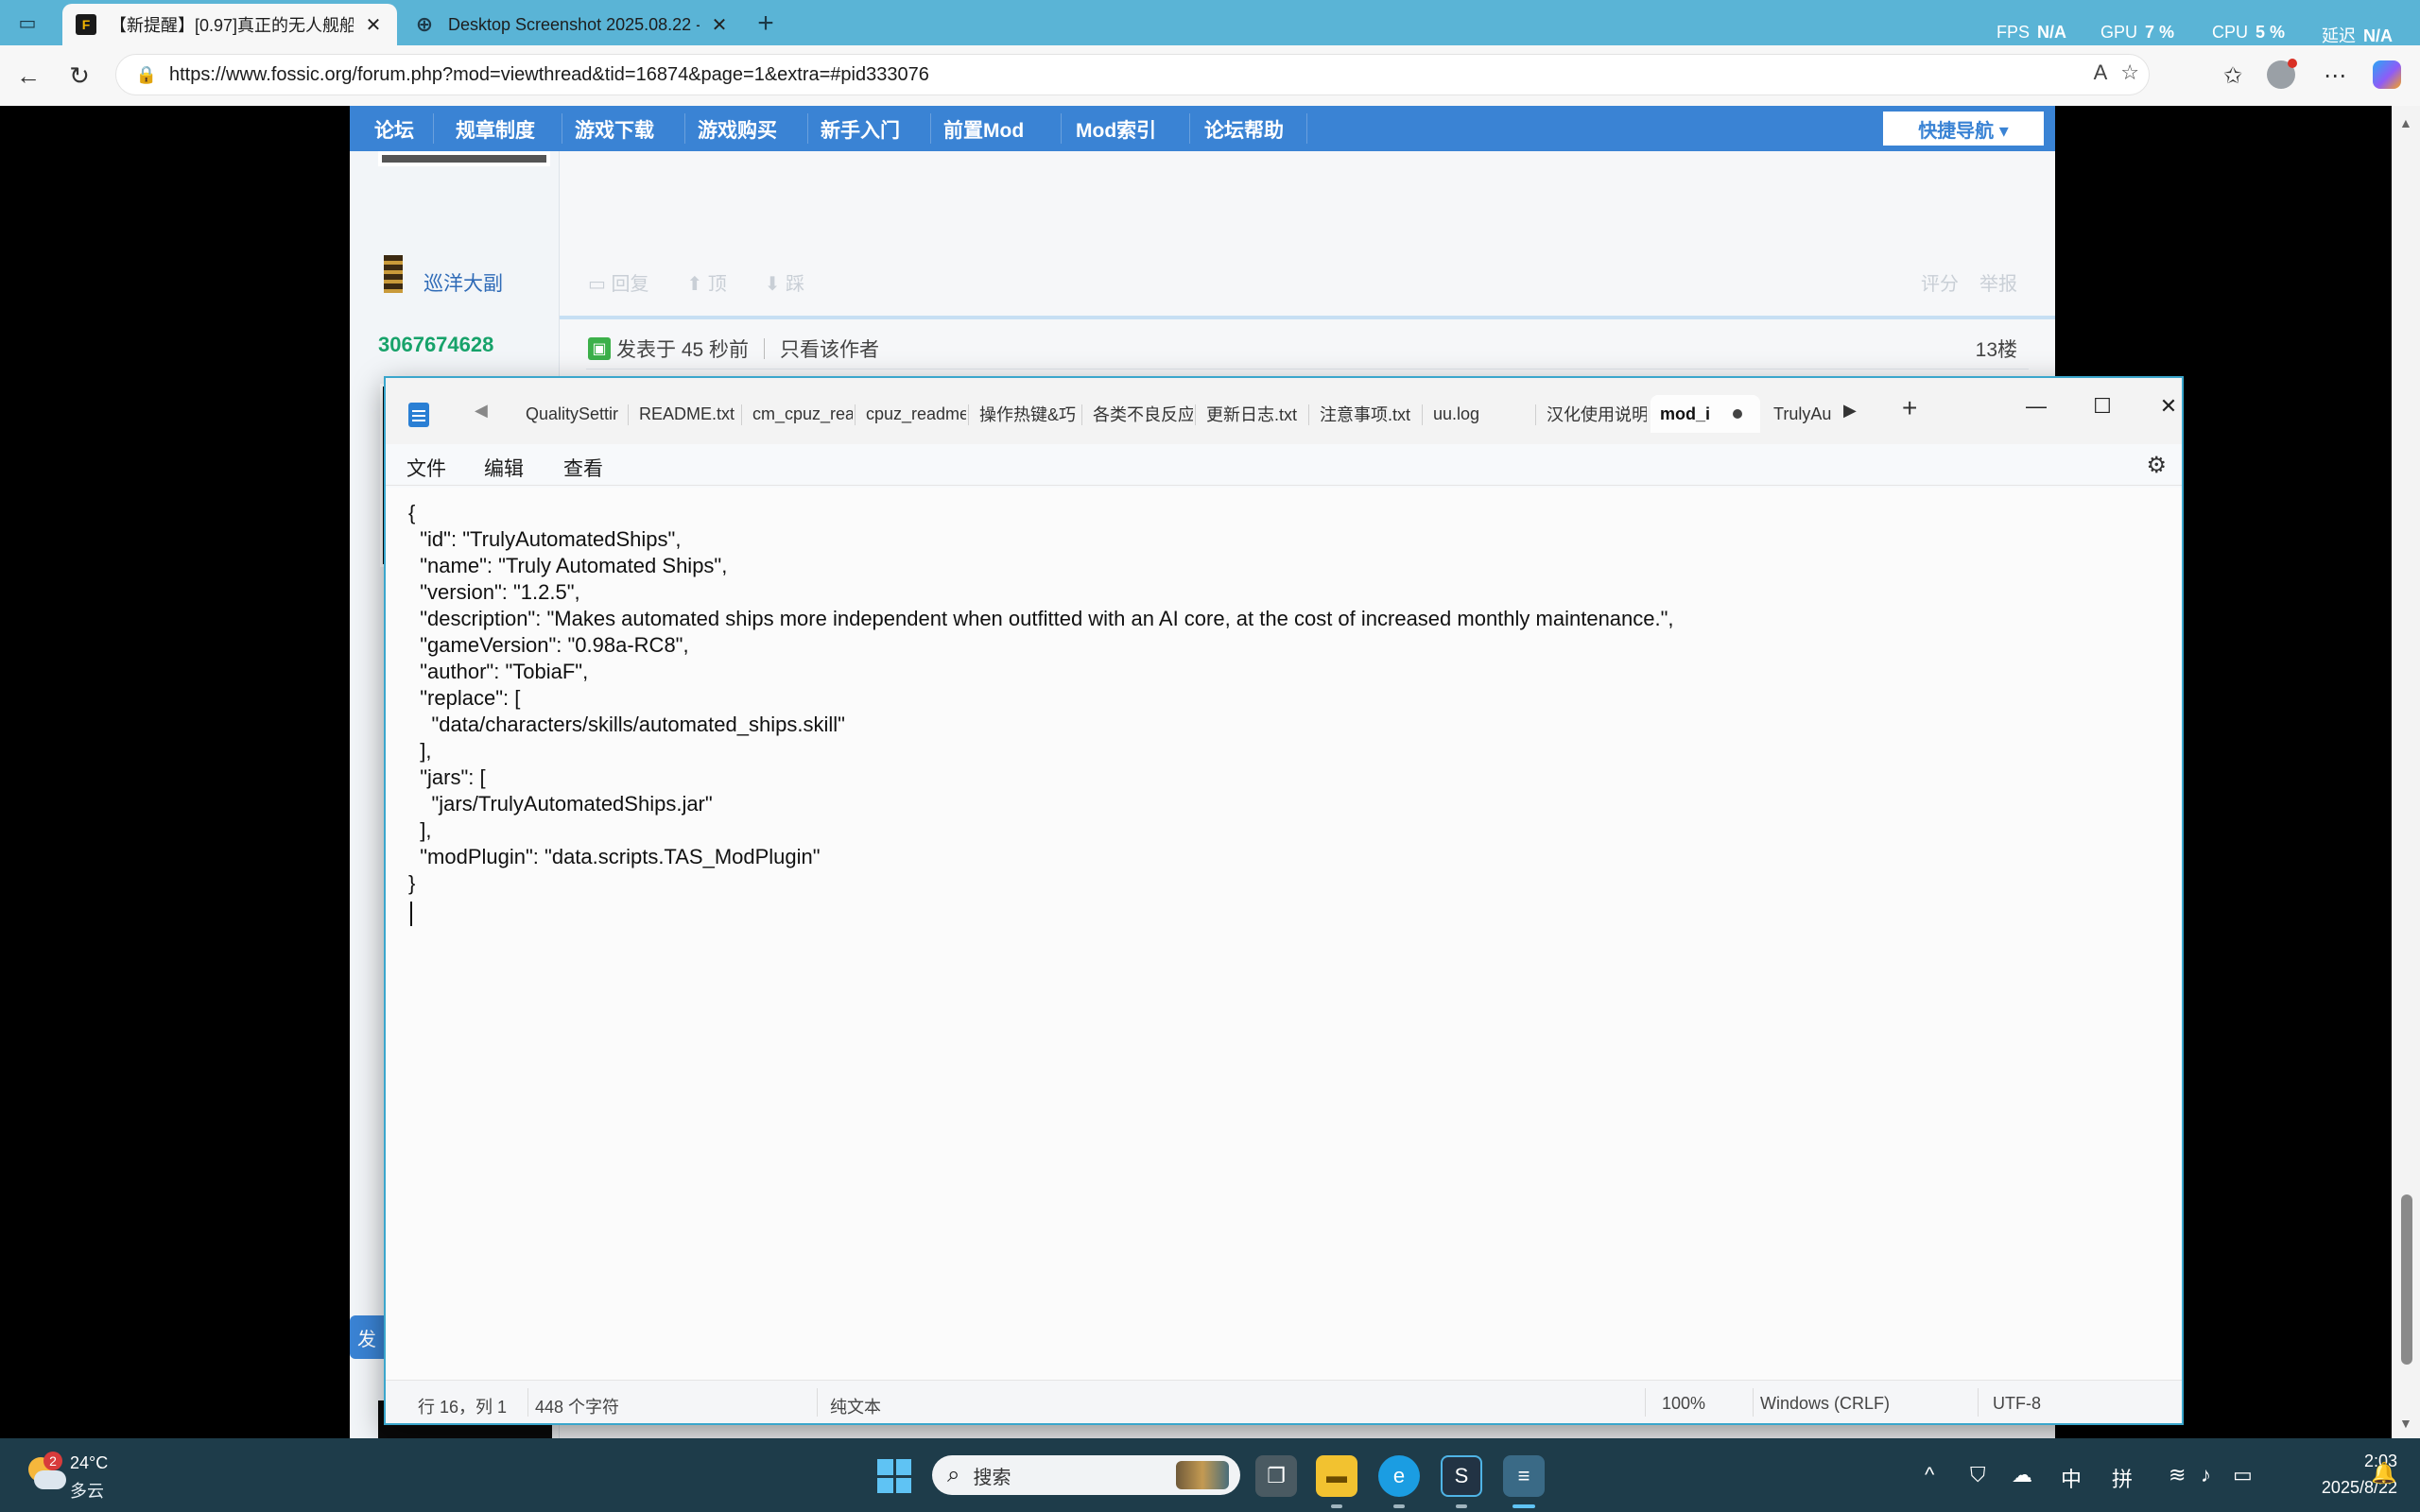 The width and height of the screenshot is (2420, 1512). I want to click on battery-icon: ▭, so click(2243, 1475).